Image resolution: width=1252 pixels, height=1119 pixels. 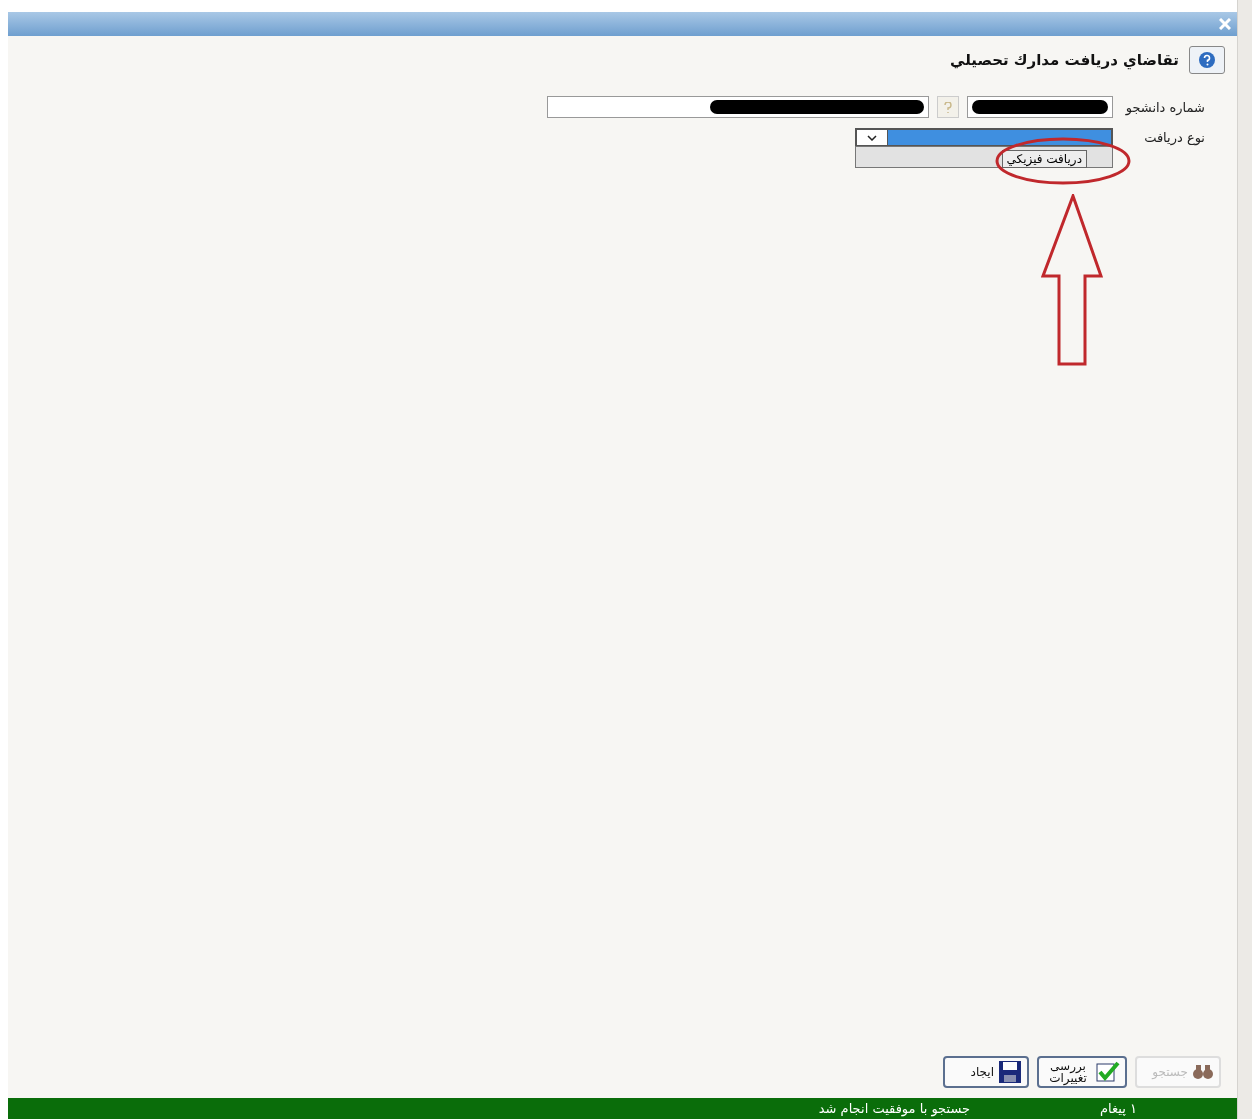 What do you see at coordinates (1164, 107) in the screenshot?
I see `field-label: شماره دانشجو` at bounding box center [1164, 107].